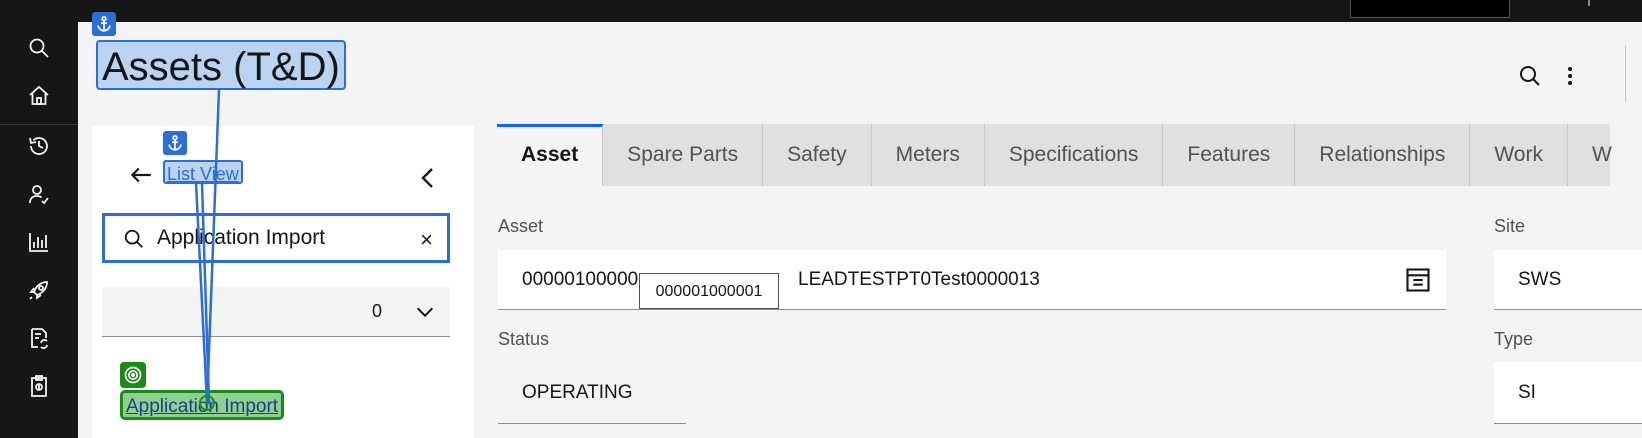 The height and width of the screenshot is (438, 1642). Describe the element at coordinates (521, 226) in the screenshot. I see `asset-label: Asset` at that location.